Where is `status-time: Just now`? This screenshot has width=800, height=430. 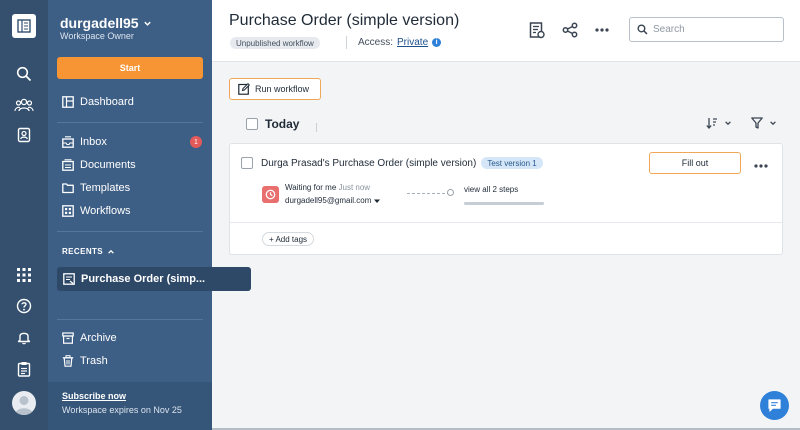 status-time: Just now is located at coordinates (354, 187).